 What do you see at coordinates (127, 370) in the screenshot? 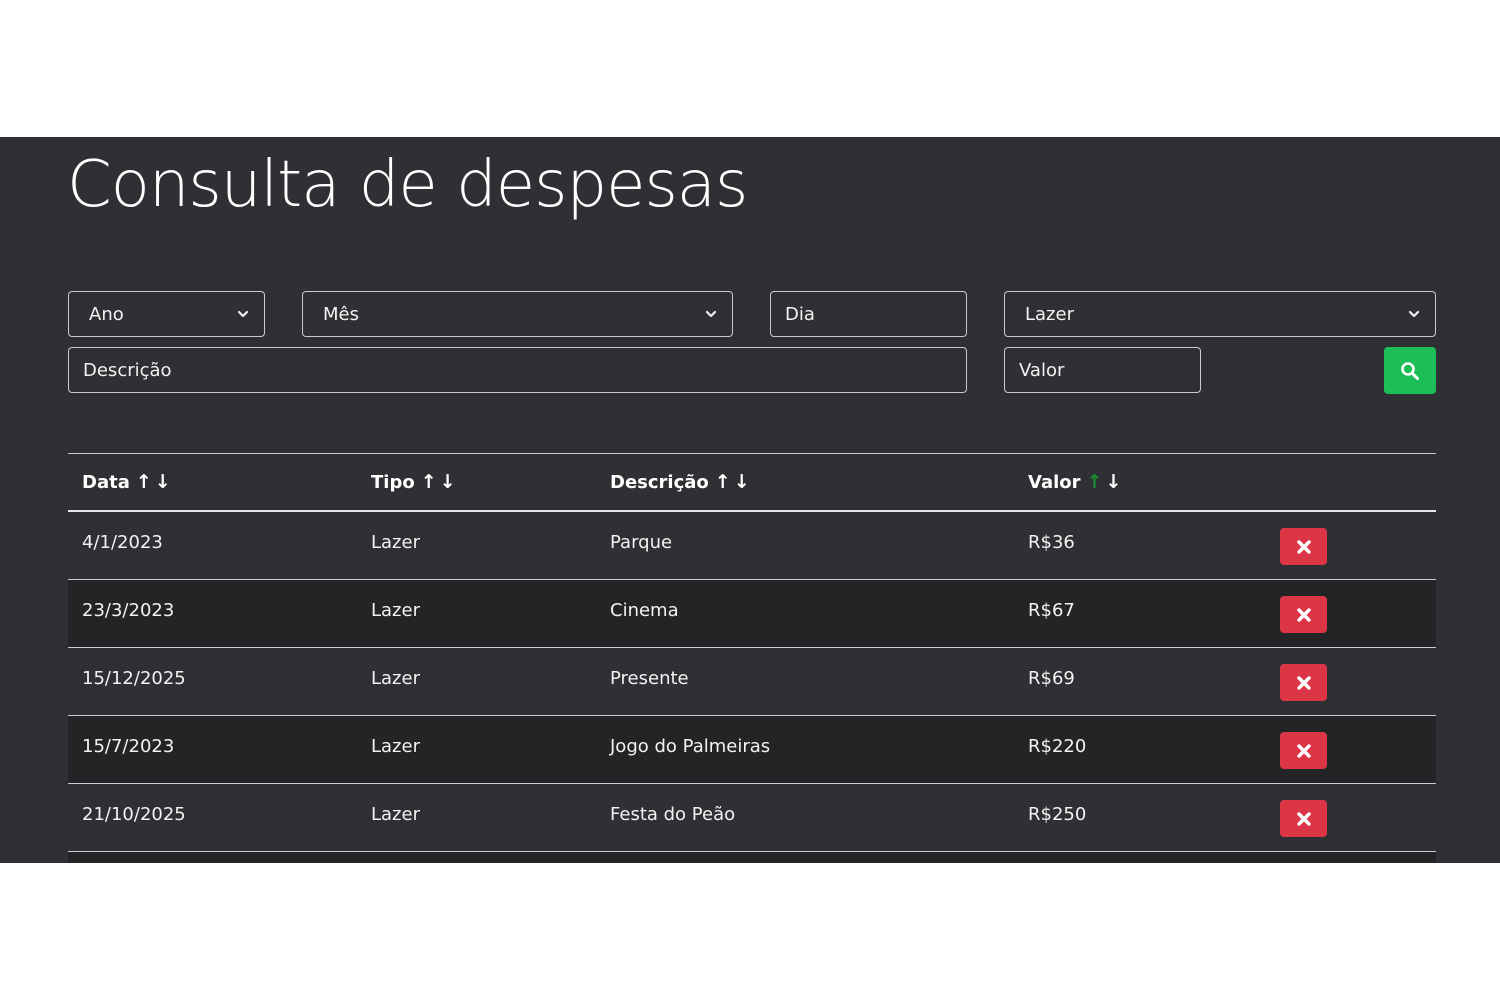
I see `description-input-placeholder: Descrição` at bounding box center [127, 370].